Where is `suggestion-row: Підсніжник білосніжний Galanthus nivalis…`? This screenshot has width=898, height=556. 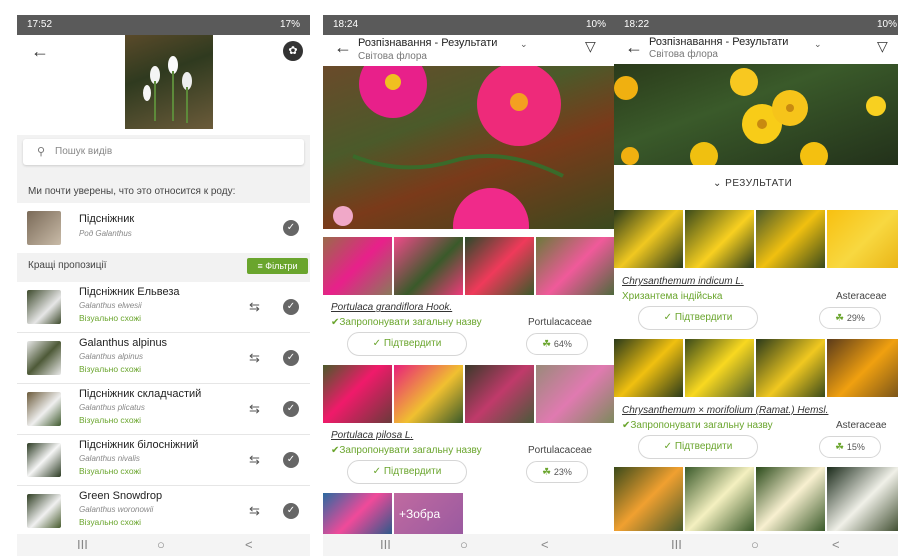
suggestion-row: Підсніжник білосніжний Galanthus nivalis… is located at coordinates (163, 460).